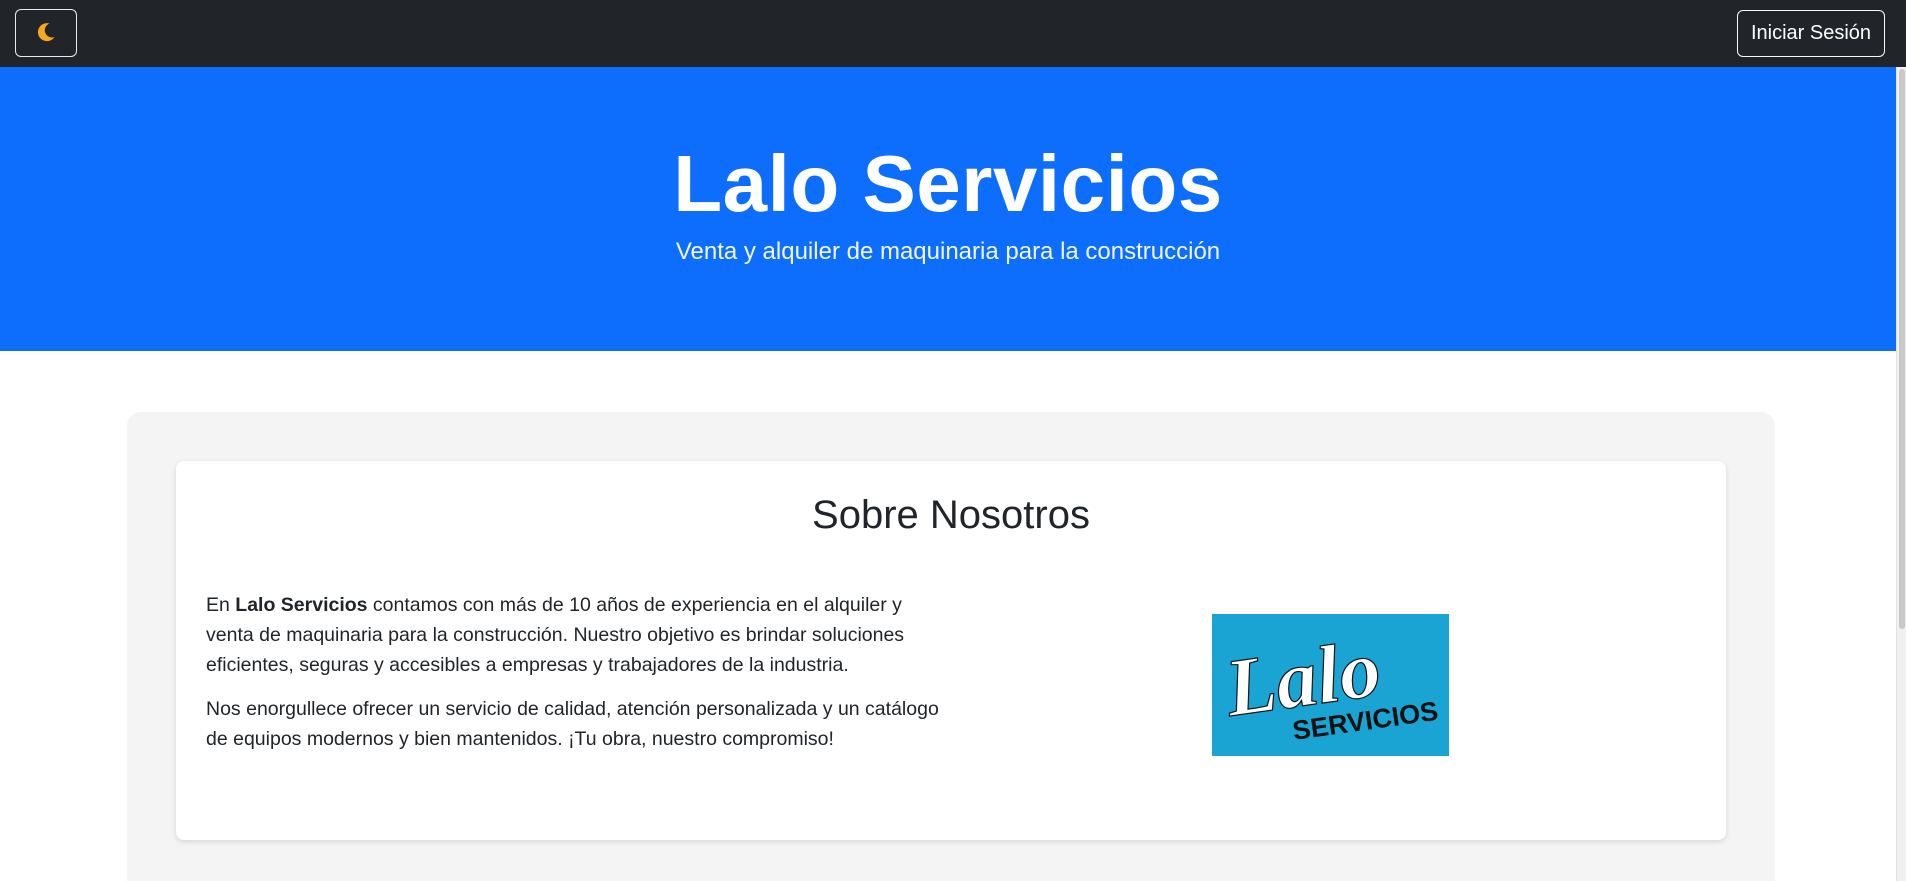  What do you see at coordinates (221, 605) in the screenshot?
I see `about-p1-prefix: En` at bounding box center [221, 605].